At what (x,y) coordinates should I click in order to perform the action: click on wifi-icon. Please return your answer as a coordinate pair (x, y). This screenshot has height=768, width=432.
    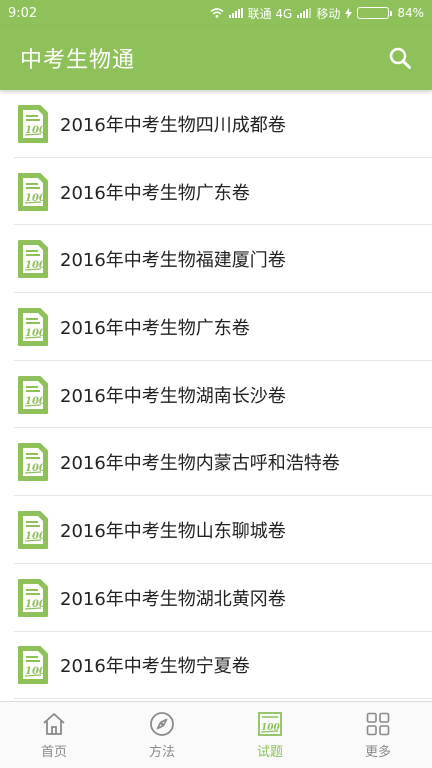
    Looking at the image, I should click on (217, 13).